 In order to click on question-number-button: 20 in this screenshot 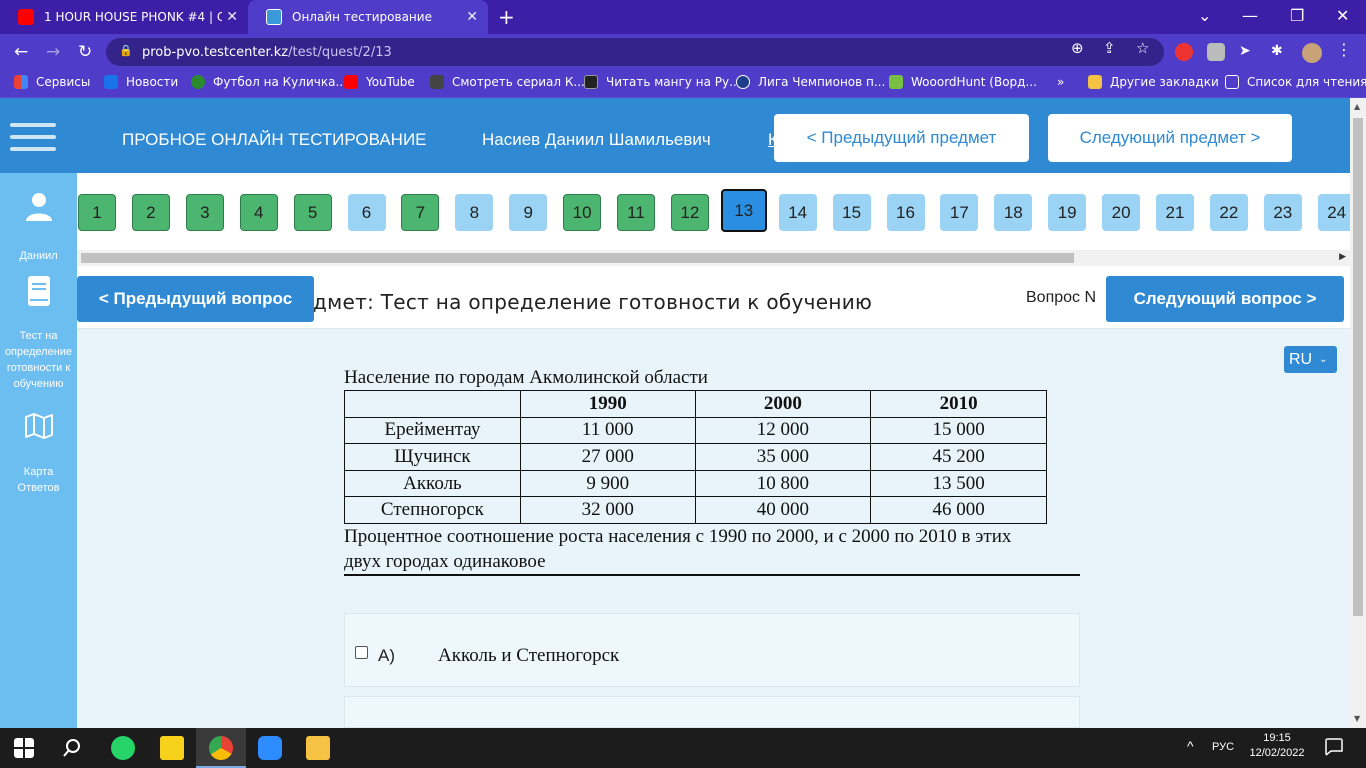, I will do `click(1121, 212)`.